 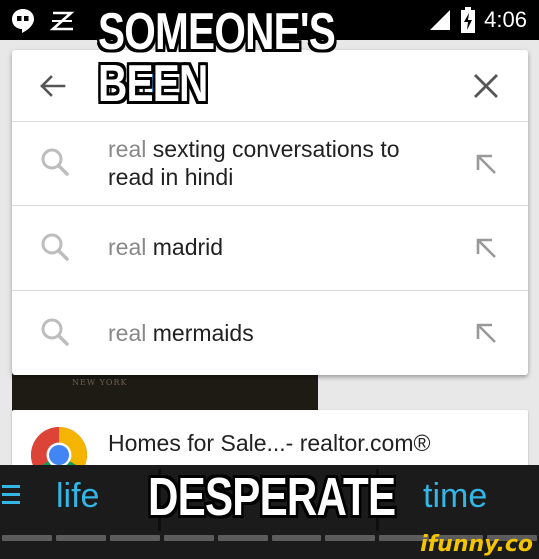 I want to click on suggestion-row: real madrid, so click(x=270, y=248).